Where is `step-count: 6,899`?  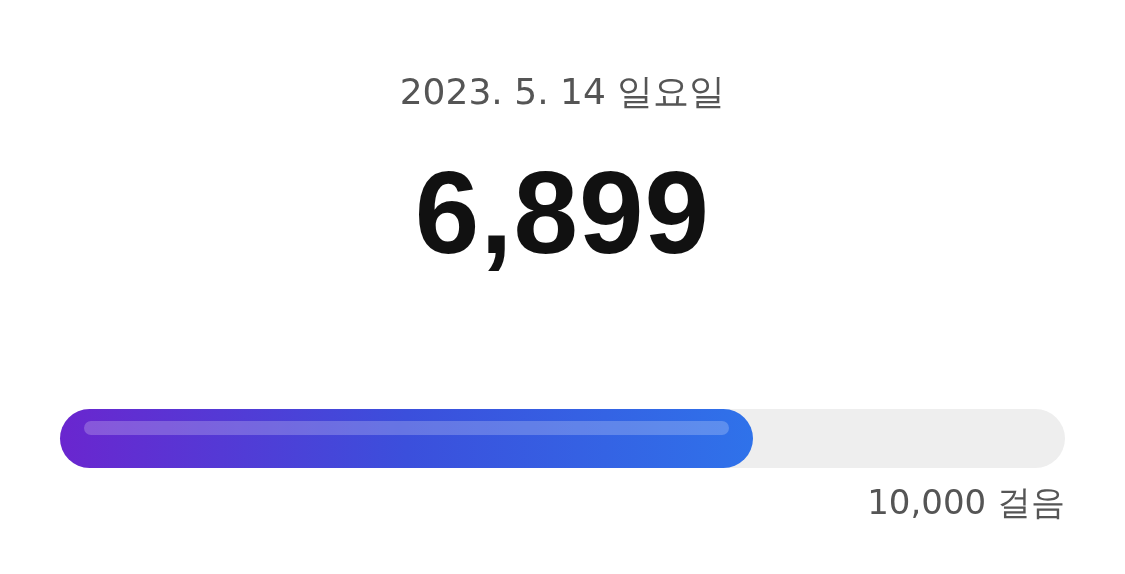 step-count: 6,899 is located at coordinates (562, 213).